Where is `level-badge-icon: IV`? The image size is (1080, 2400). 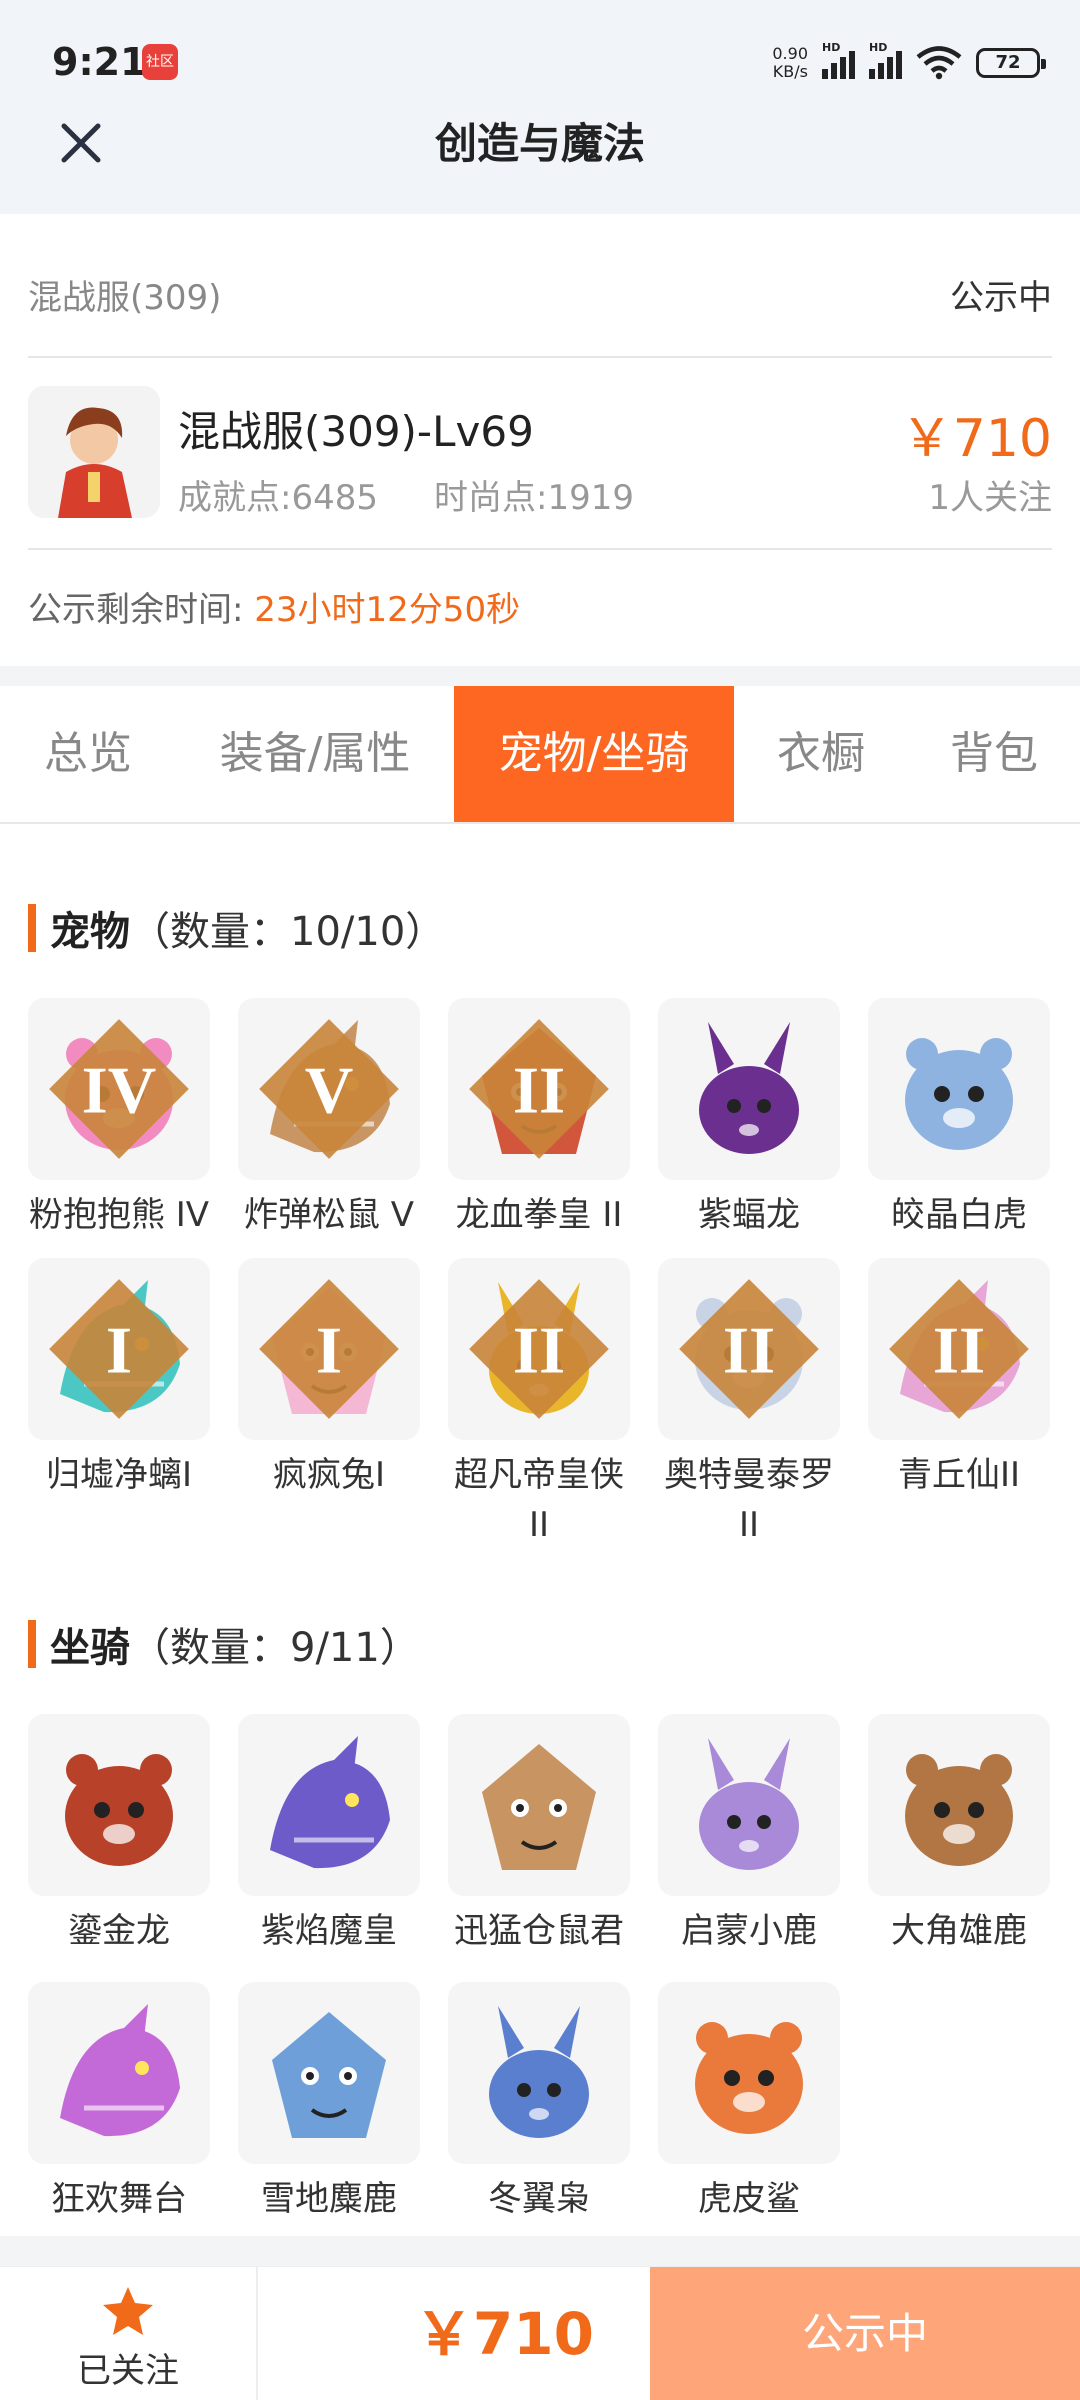 level-badge-icon: IV is located at coordinates (119, 1089).